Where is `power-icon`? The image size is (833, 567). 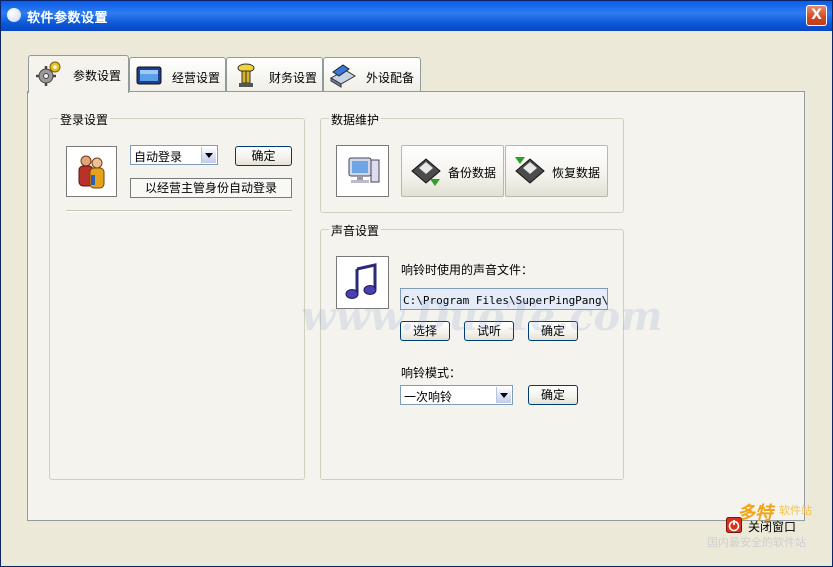 power-icon is located at coordinates (734, 525).